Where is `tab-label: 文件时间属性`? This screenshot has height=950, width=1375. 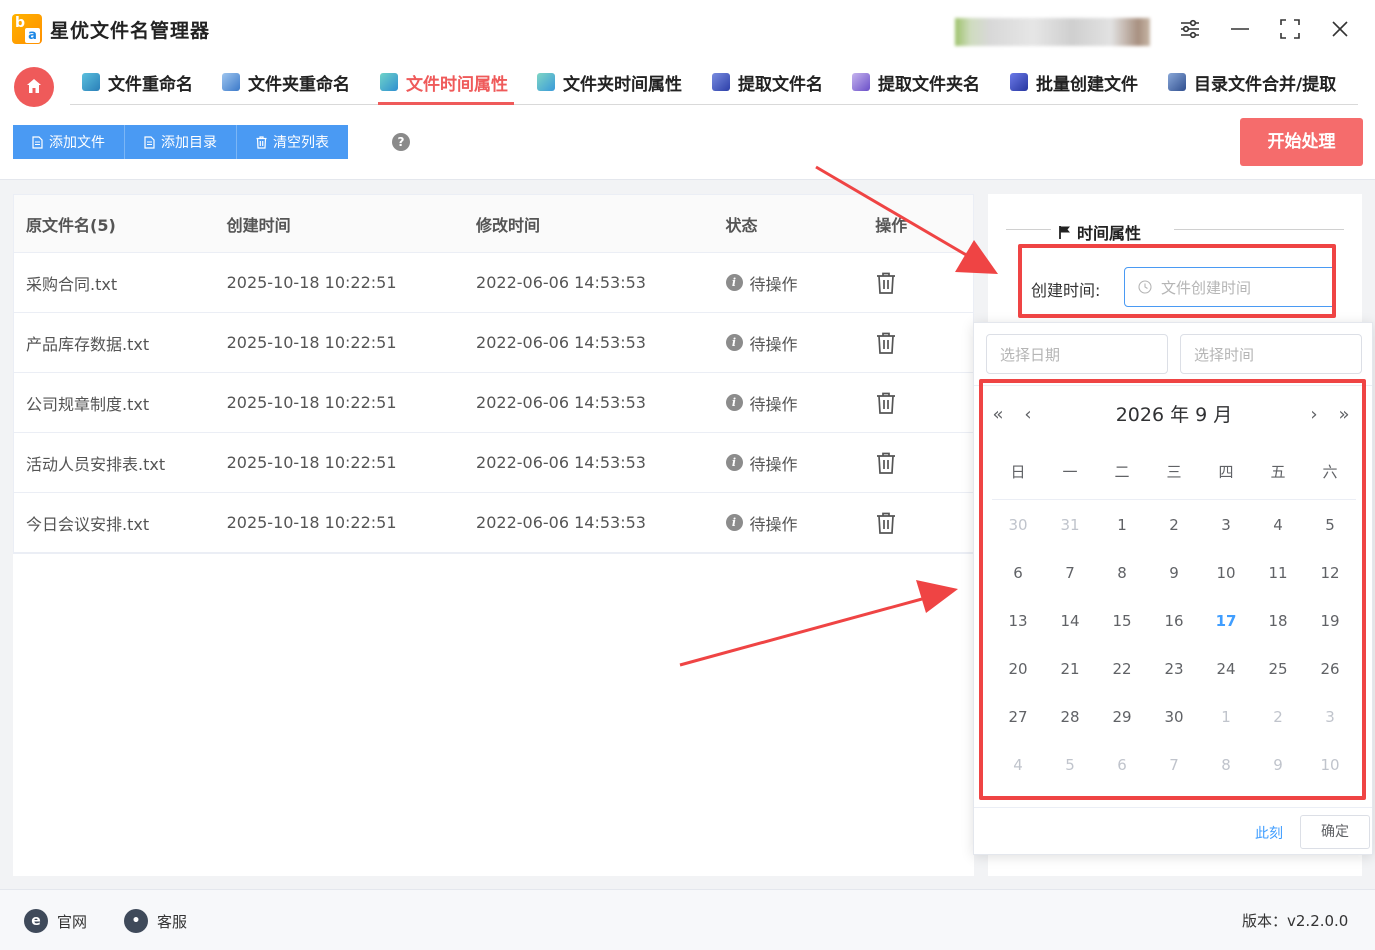
tab-label: 文件时间属性 is located at coordinates (457, 84).